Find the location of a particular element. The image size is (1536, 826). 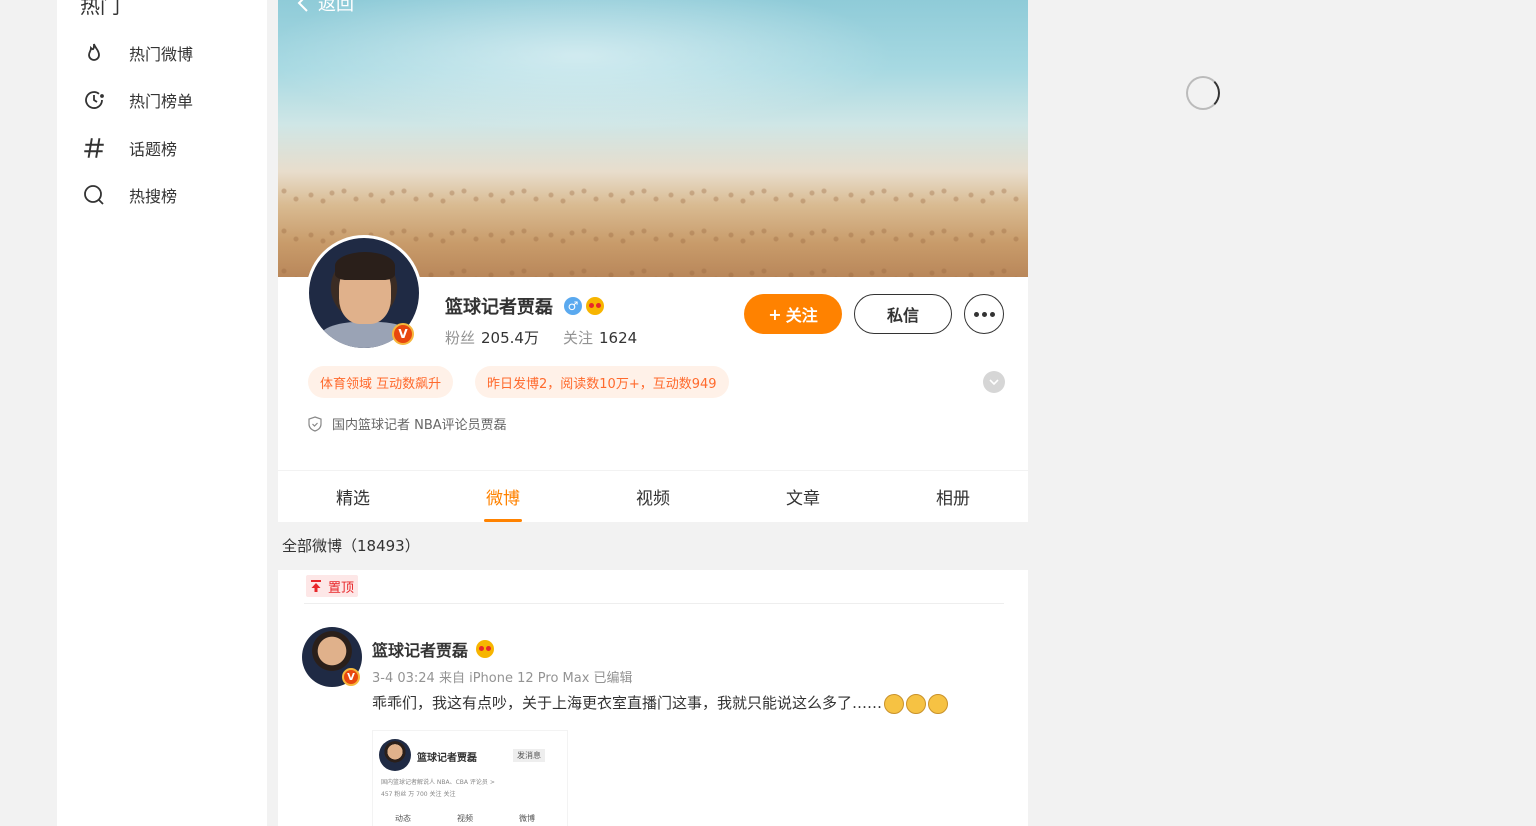

sidebar-item-label: 热门微博 is located at coordinates (161, 54).